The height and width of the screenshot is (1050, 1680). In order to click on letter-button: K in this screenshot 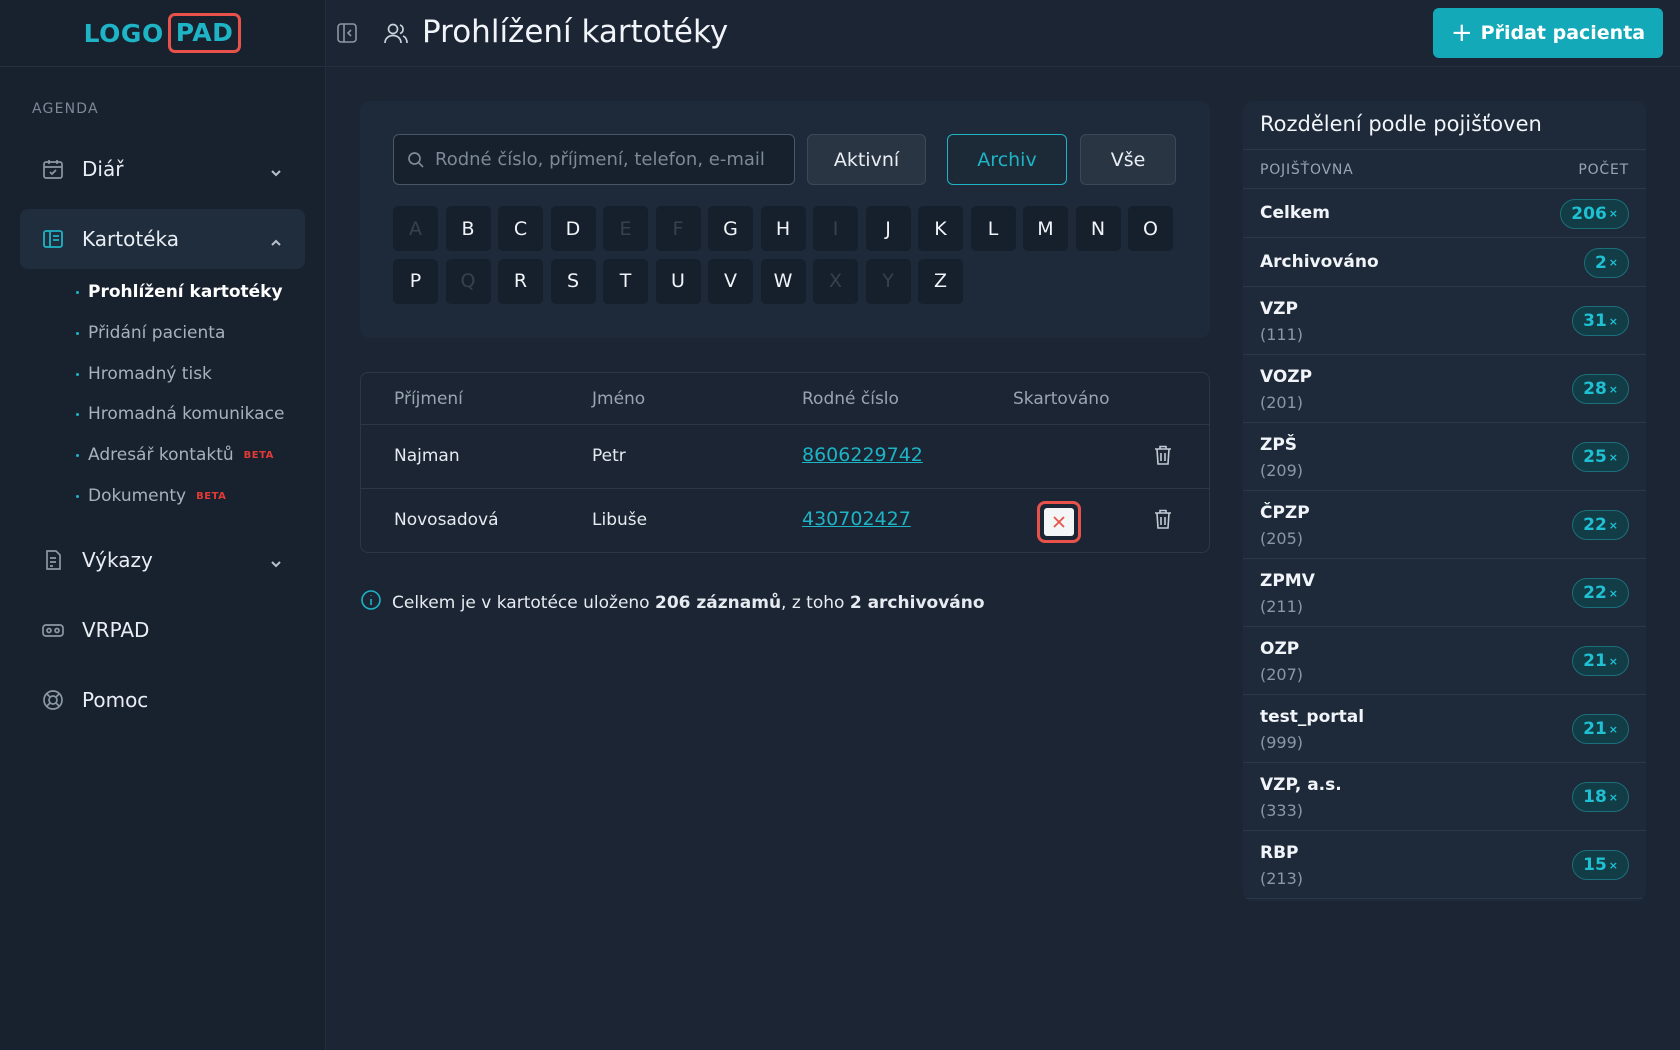, I will do `click(940, 228)`.